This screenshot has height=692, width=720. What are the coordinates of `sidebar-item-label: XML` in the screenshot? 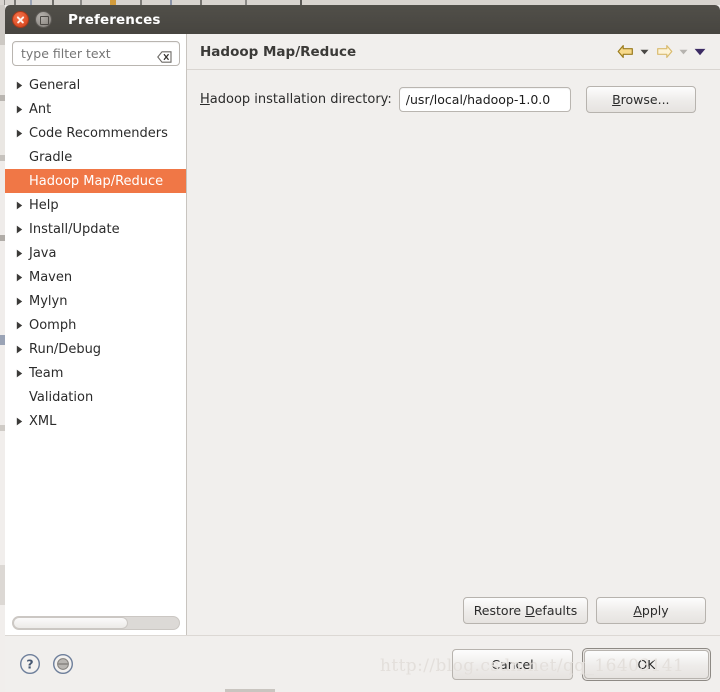 It's located at (43, 421).